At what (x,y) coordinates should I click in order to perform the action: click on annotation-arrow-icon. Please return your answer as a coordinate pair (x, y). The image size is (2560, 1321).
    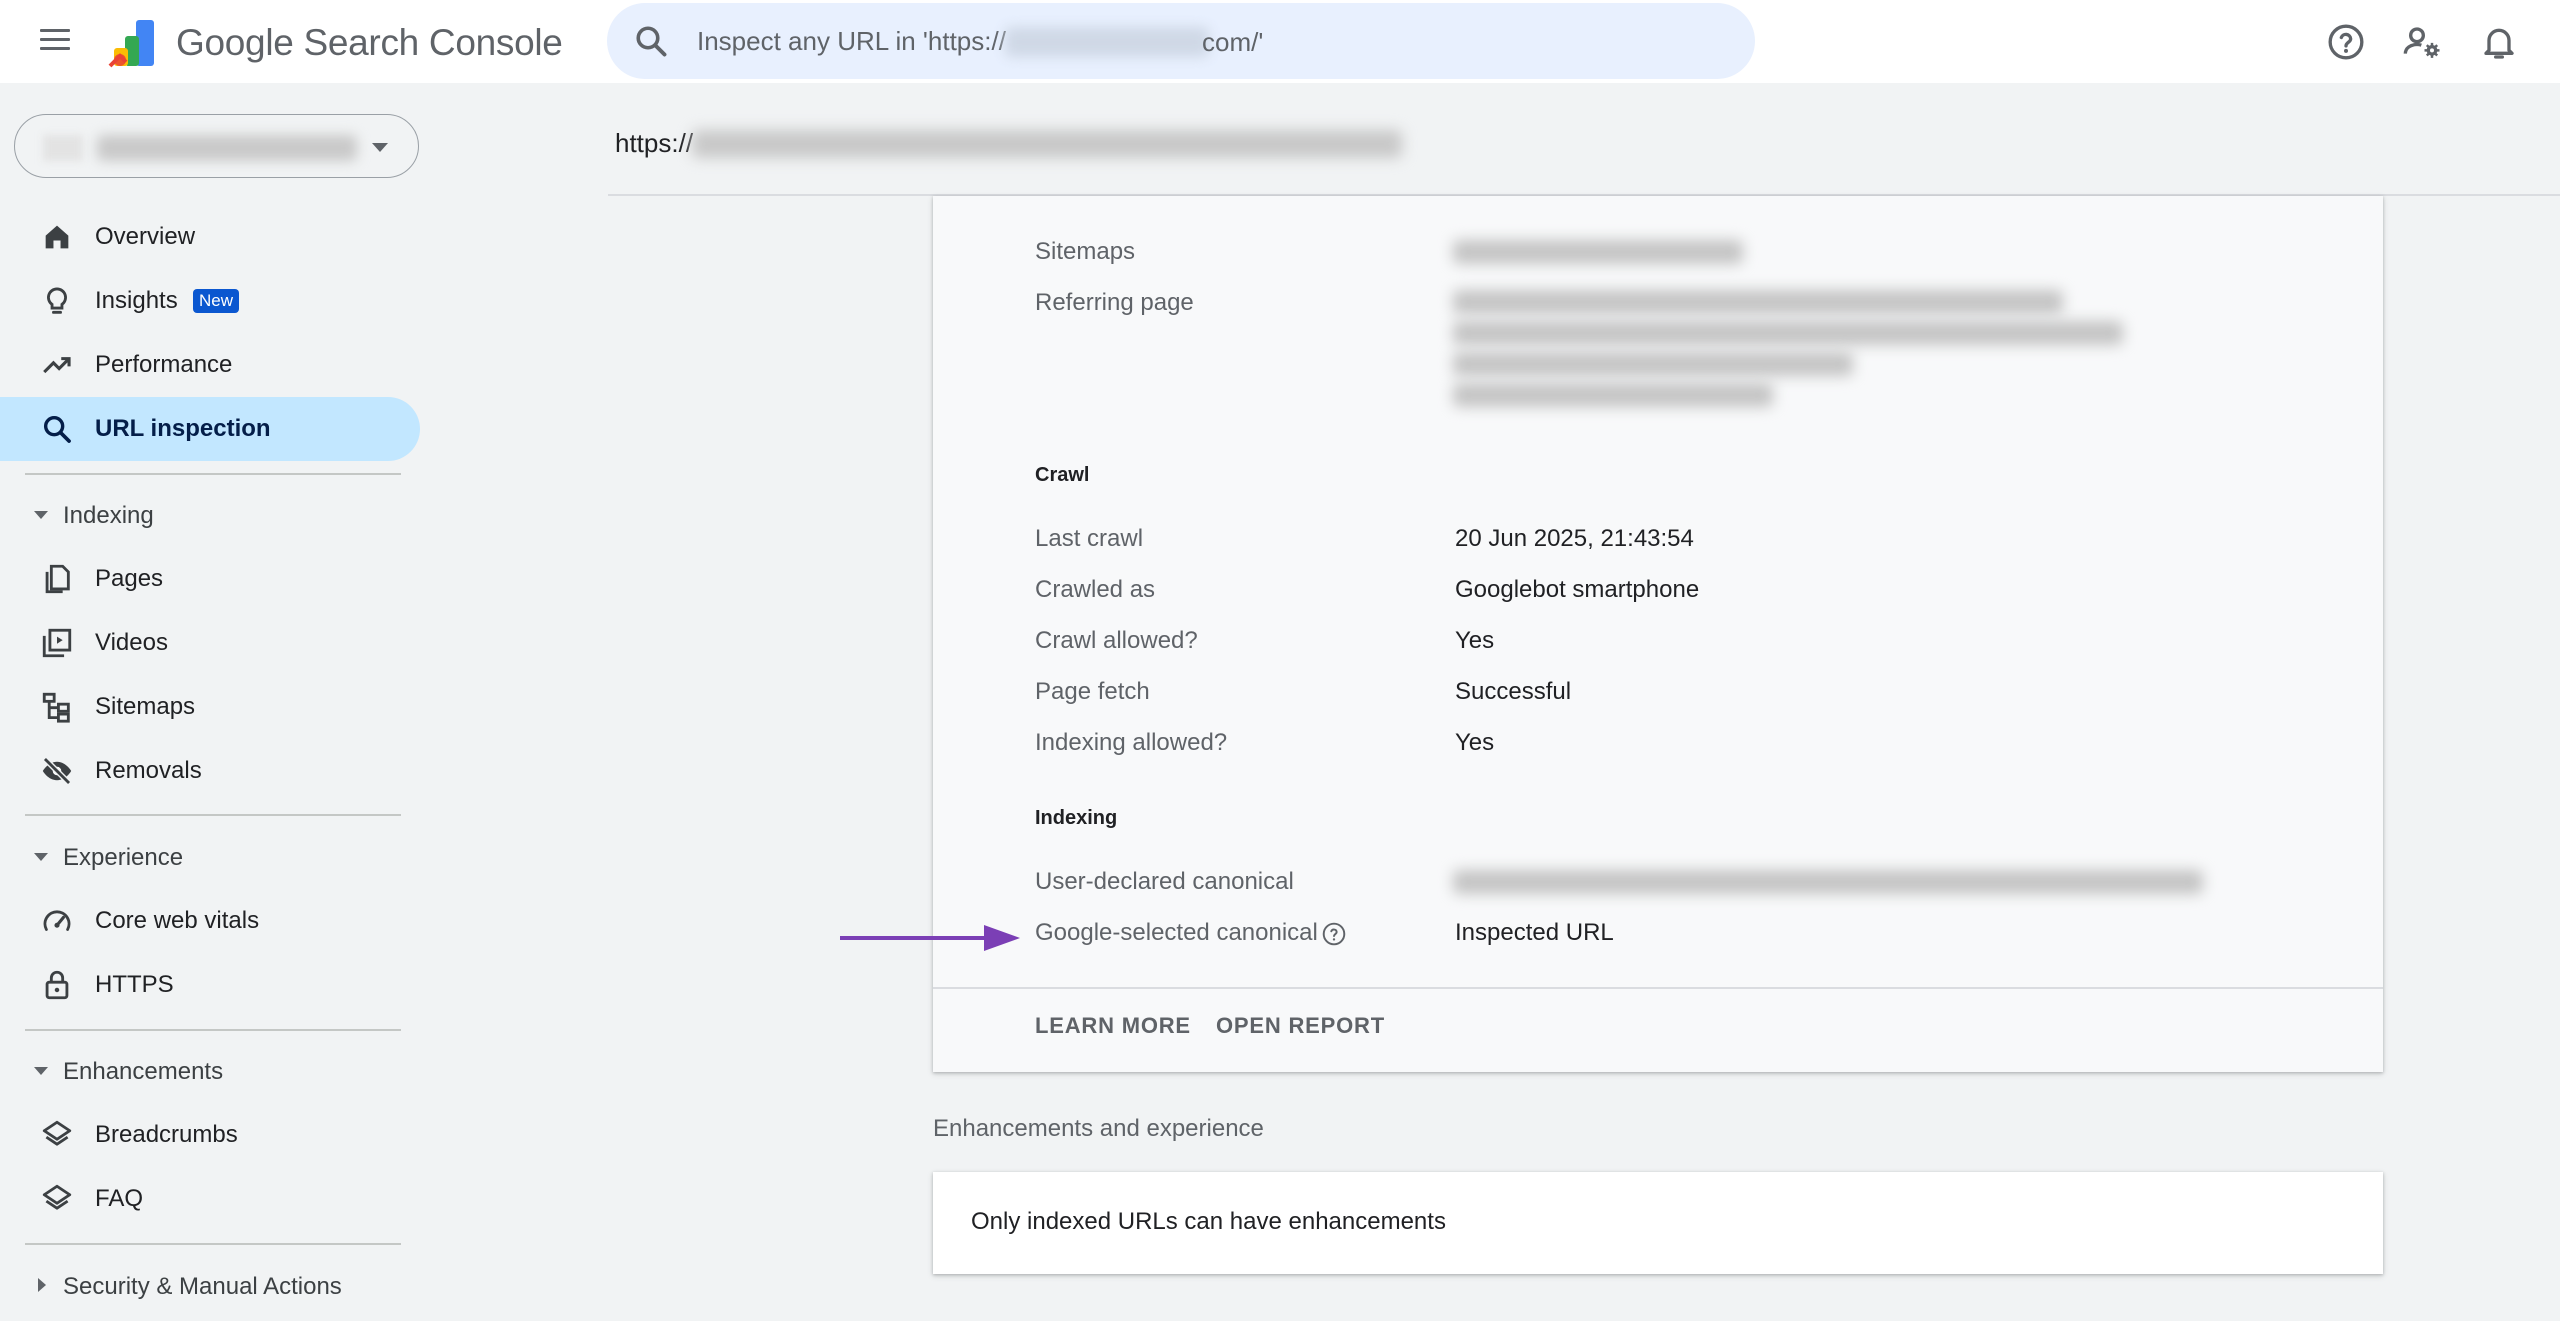
    Looking at the image, I should click on (930, 938).